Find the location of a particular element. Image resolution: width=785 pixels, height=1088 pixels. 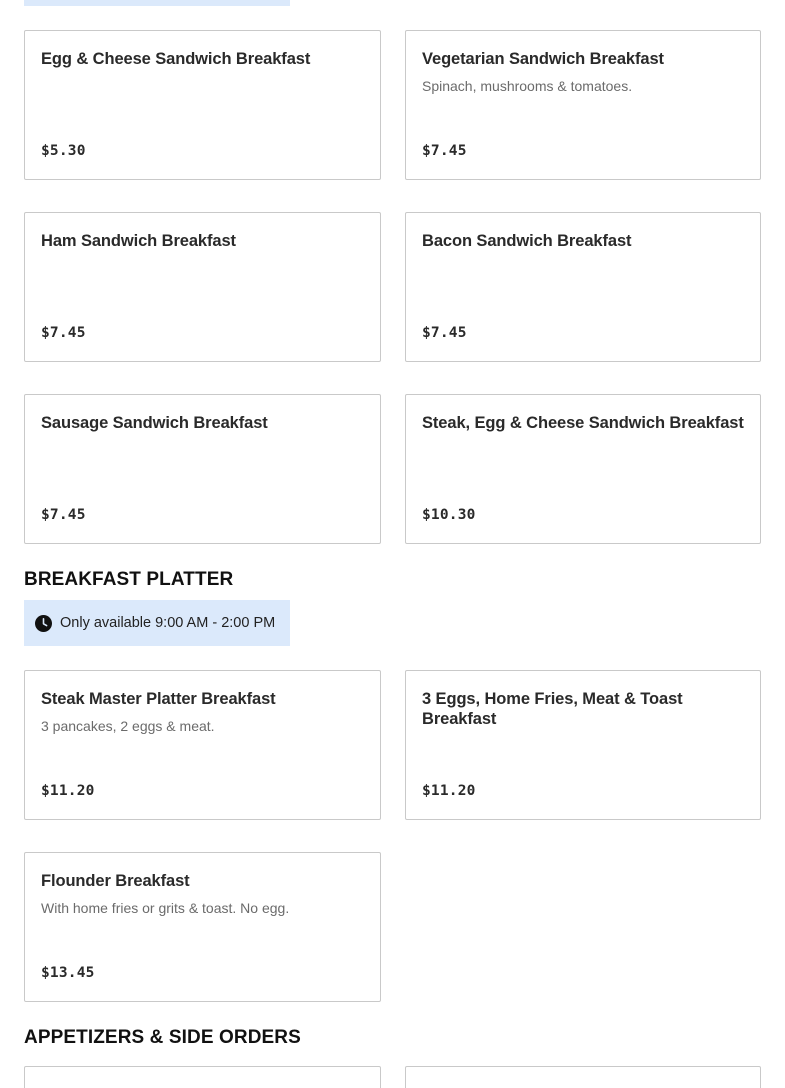

menu-item-price: $5.30 is located at coordinates (63, 151).